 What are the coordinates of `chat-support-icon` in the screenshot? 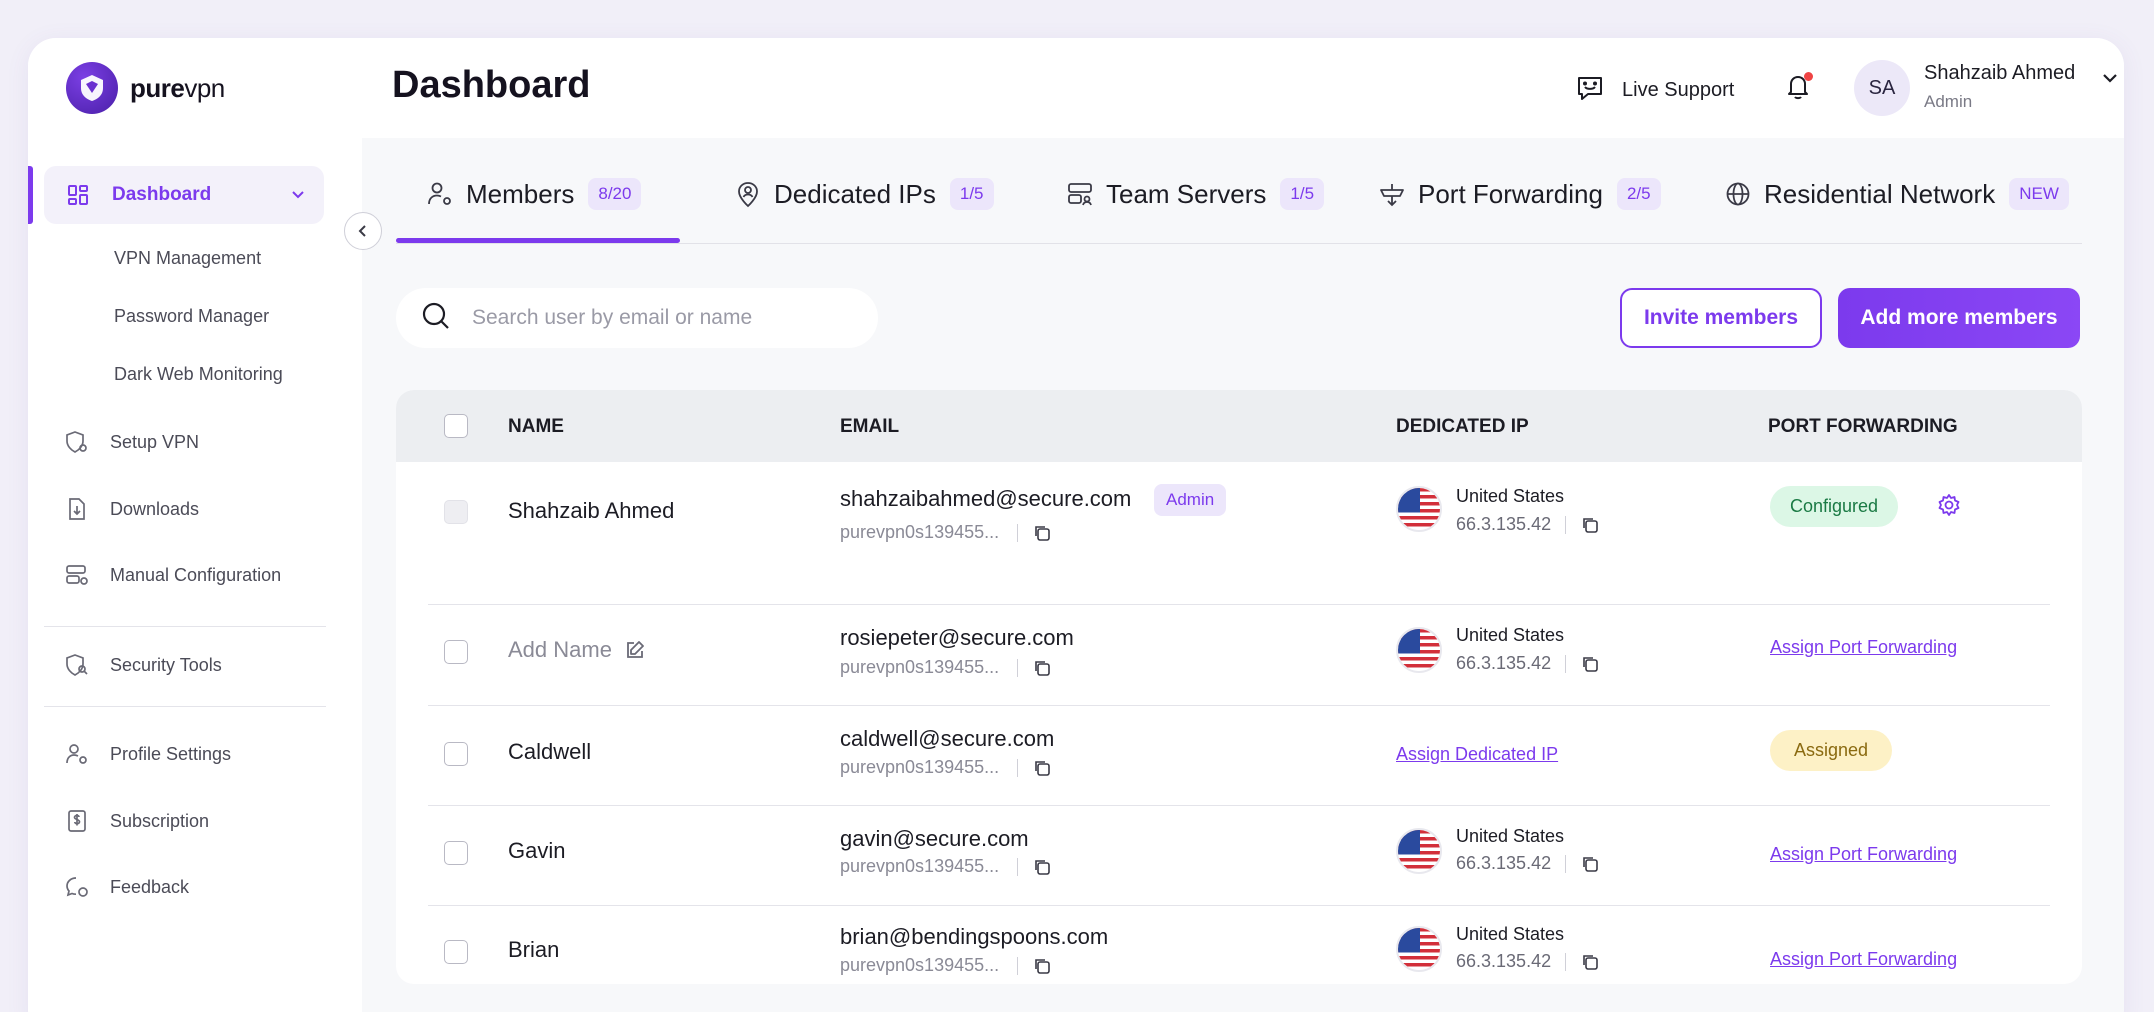 It's located at (1590, 90).